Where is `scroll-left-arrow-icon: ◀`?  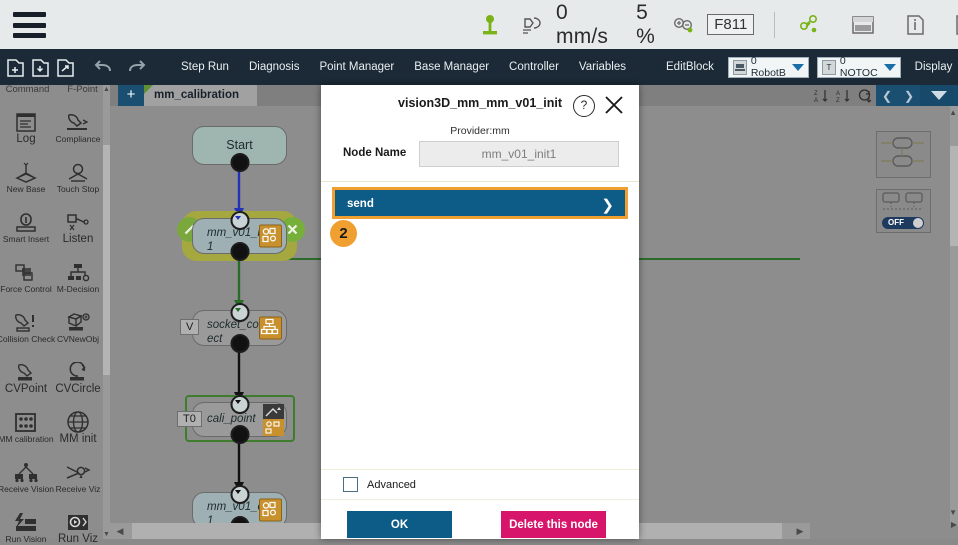 scroll-left-arrow-icon: ◀ is located at coordinates (120, 531).